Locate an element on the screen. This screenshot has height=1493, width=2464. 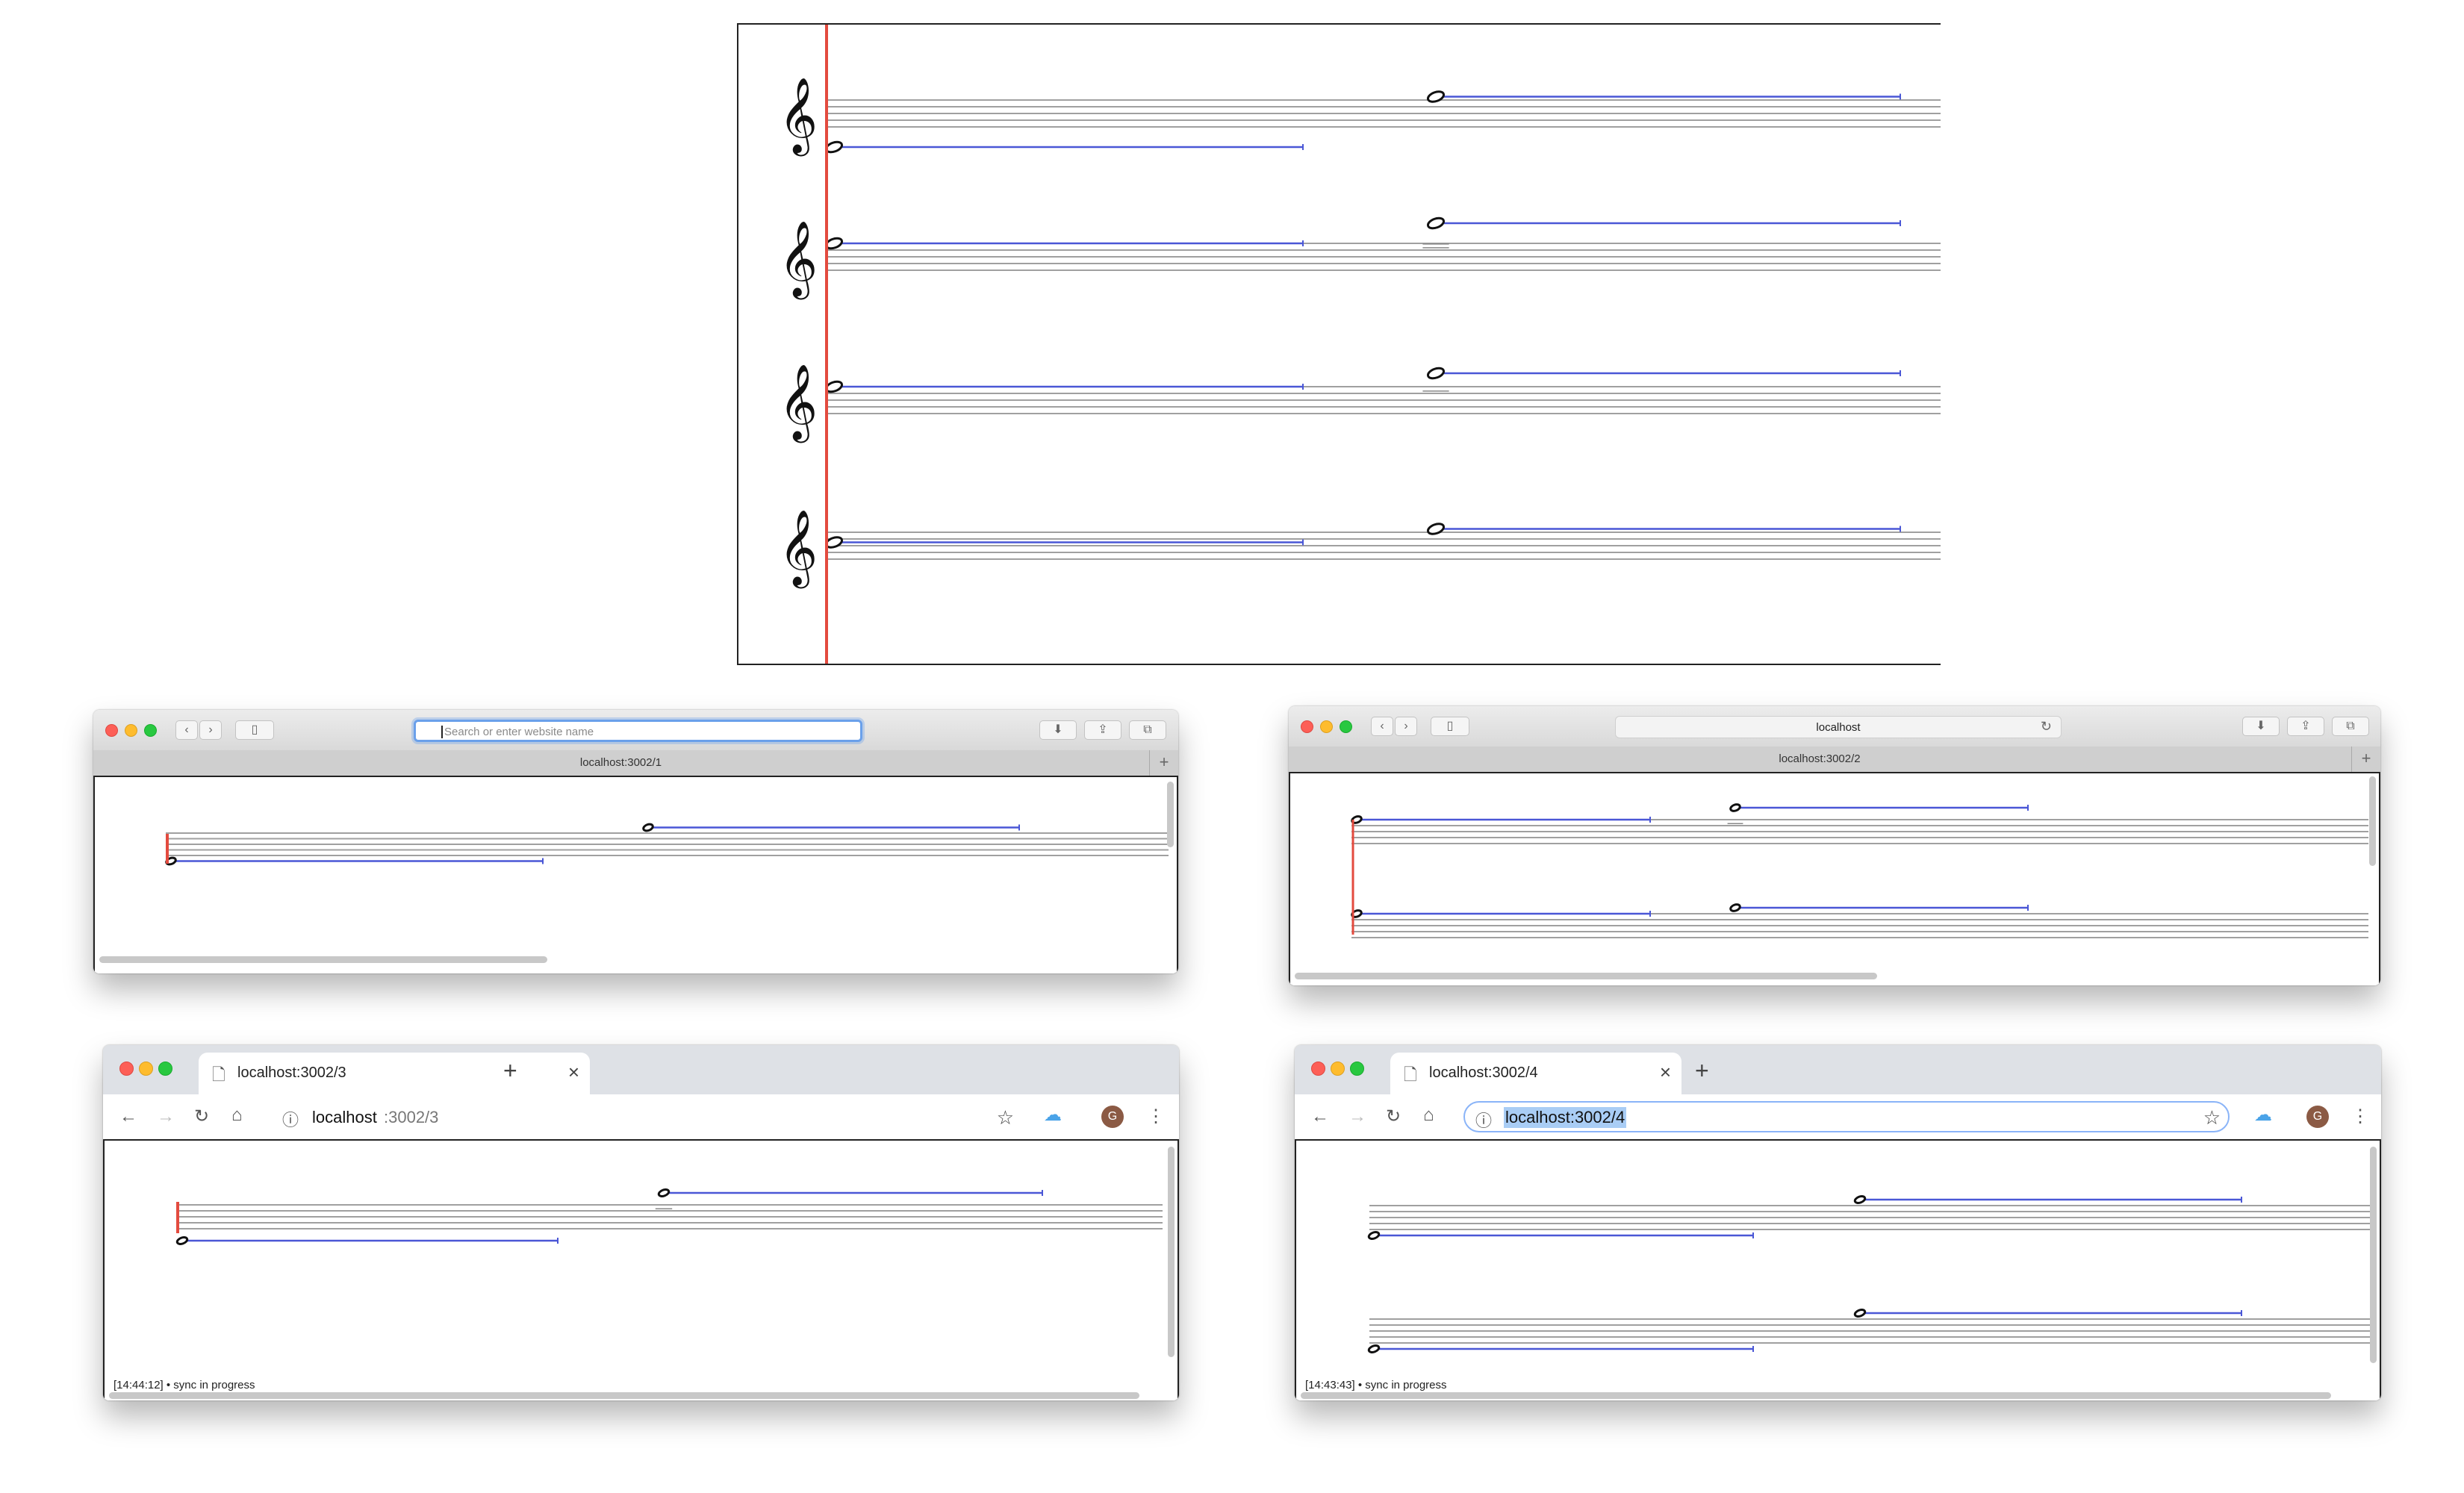
url-path: :3002/3 is located at coordinates (412, 1117).